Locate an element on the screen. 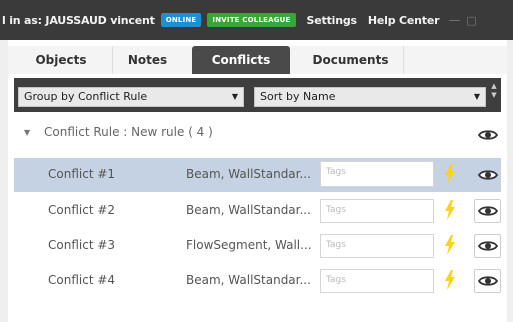  conflict-row: Conflict #3 FlowSegment, Wall... Tags is located at coordinates (257, 246).